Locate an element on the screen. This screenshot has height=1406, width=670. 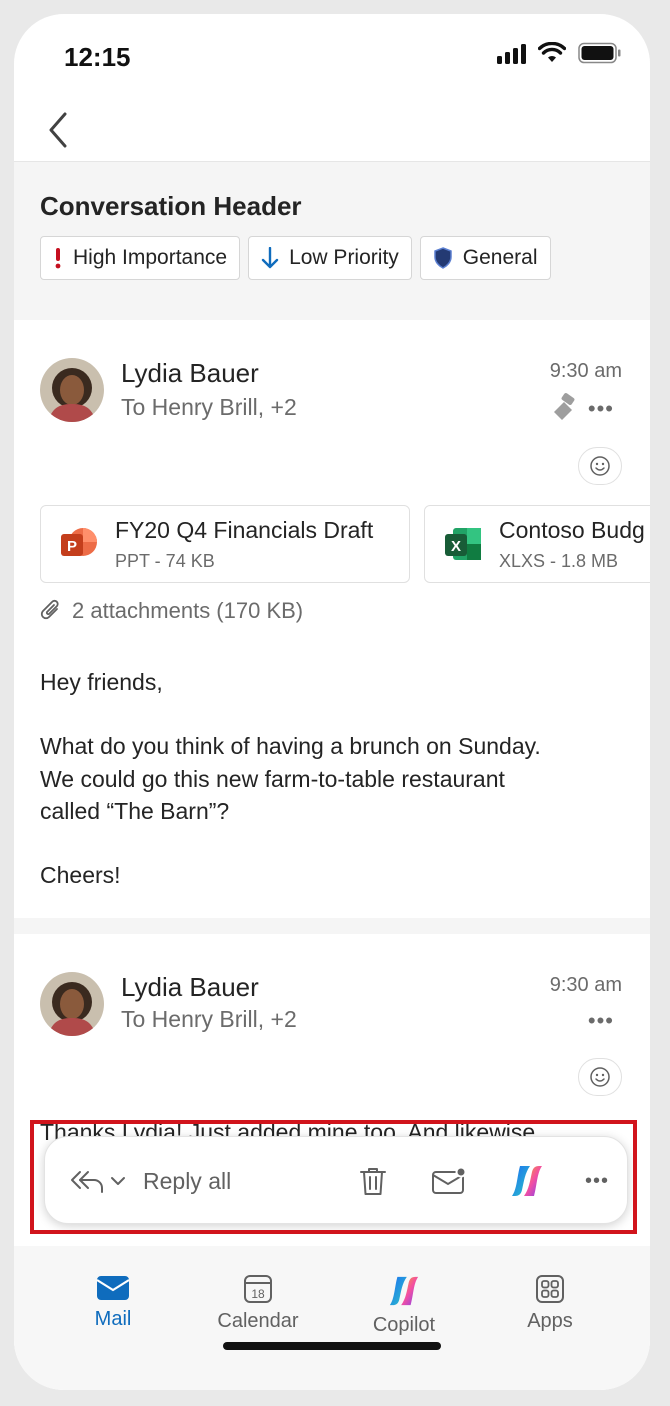
calendar-icon: 18 is located at coordinates (258, 1289).